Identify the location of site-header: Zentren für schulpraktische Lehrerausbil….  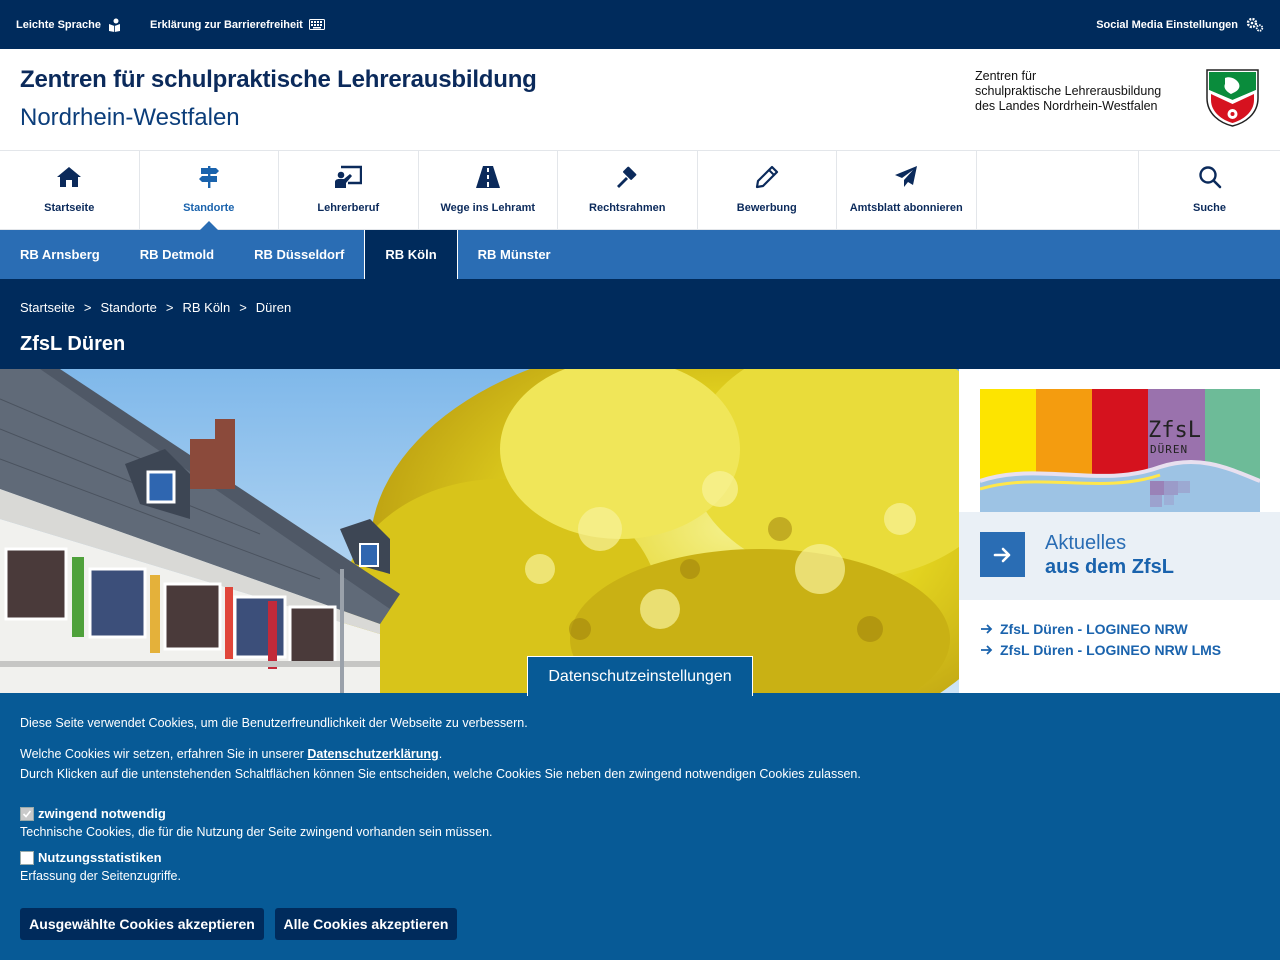
(640, 100).